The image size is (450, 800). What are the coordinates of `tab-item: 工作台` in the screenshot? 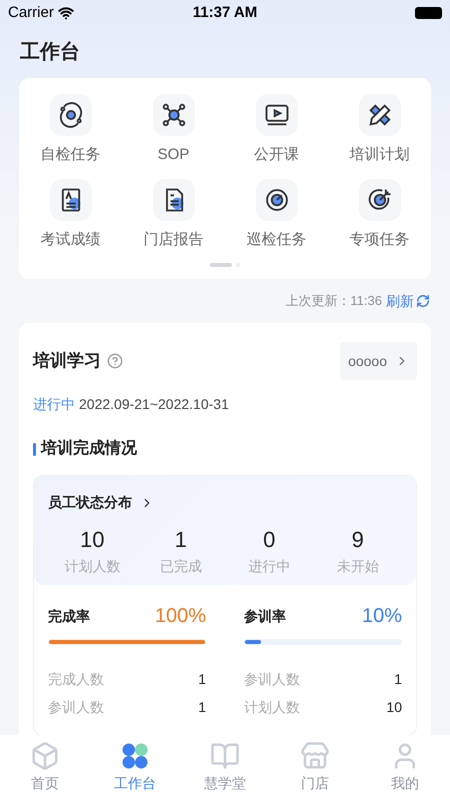 It's located at (135, 770).